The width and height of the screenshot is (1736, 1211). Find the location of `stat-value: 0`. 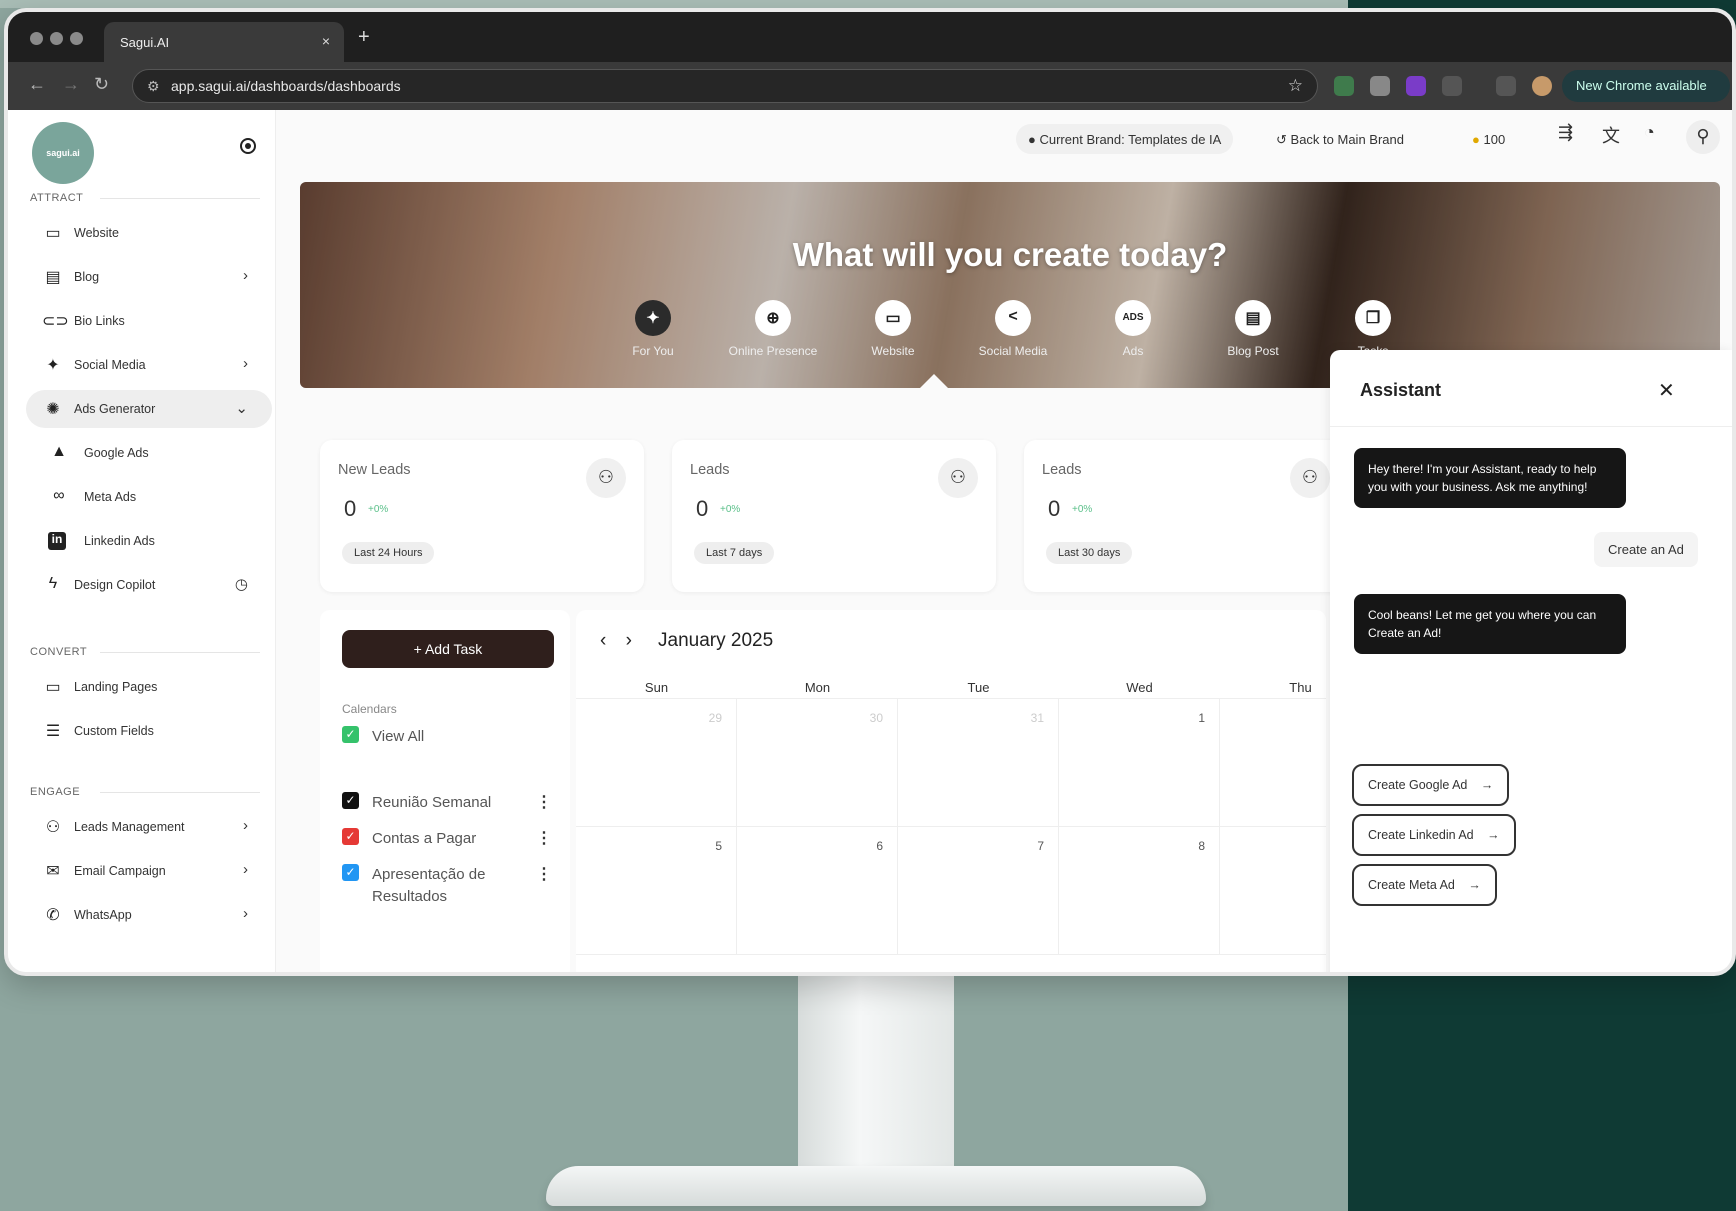

stat-value: 0 is located at coordinates (1054, 508).